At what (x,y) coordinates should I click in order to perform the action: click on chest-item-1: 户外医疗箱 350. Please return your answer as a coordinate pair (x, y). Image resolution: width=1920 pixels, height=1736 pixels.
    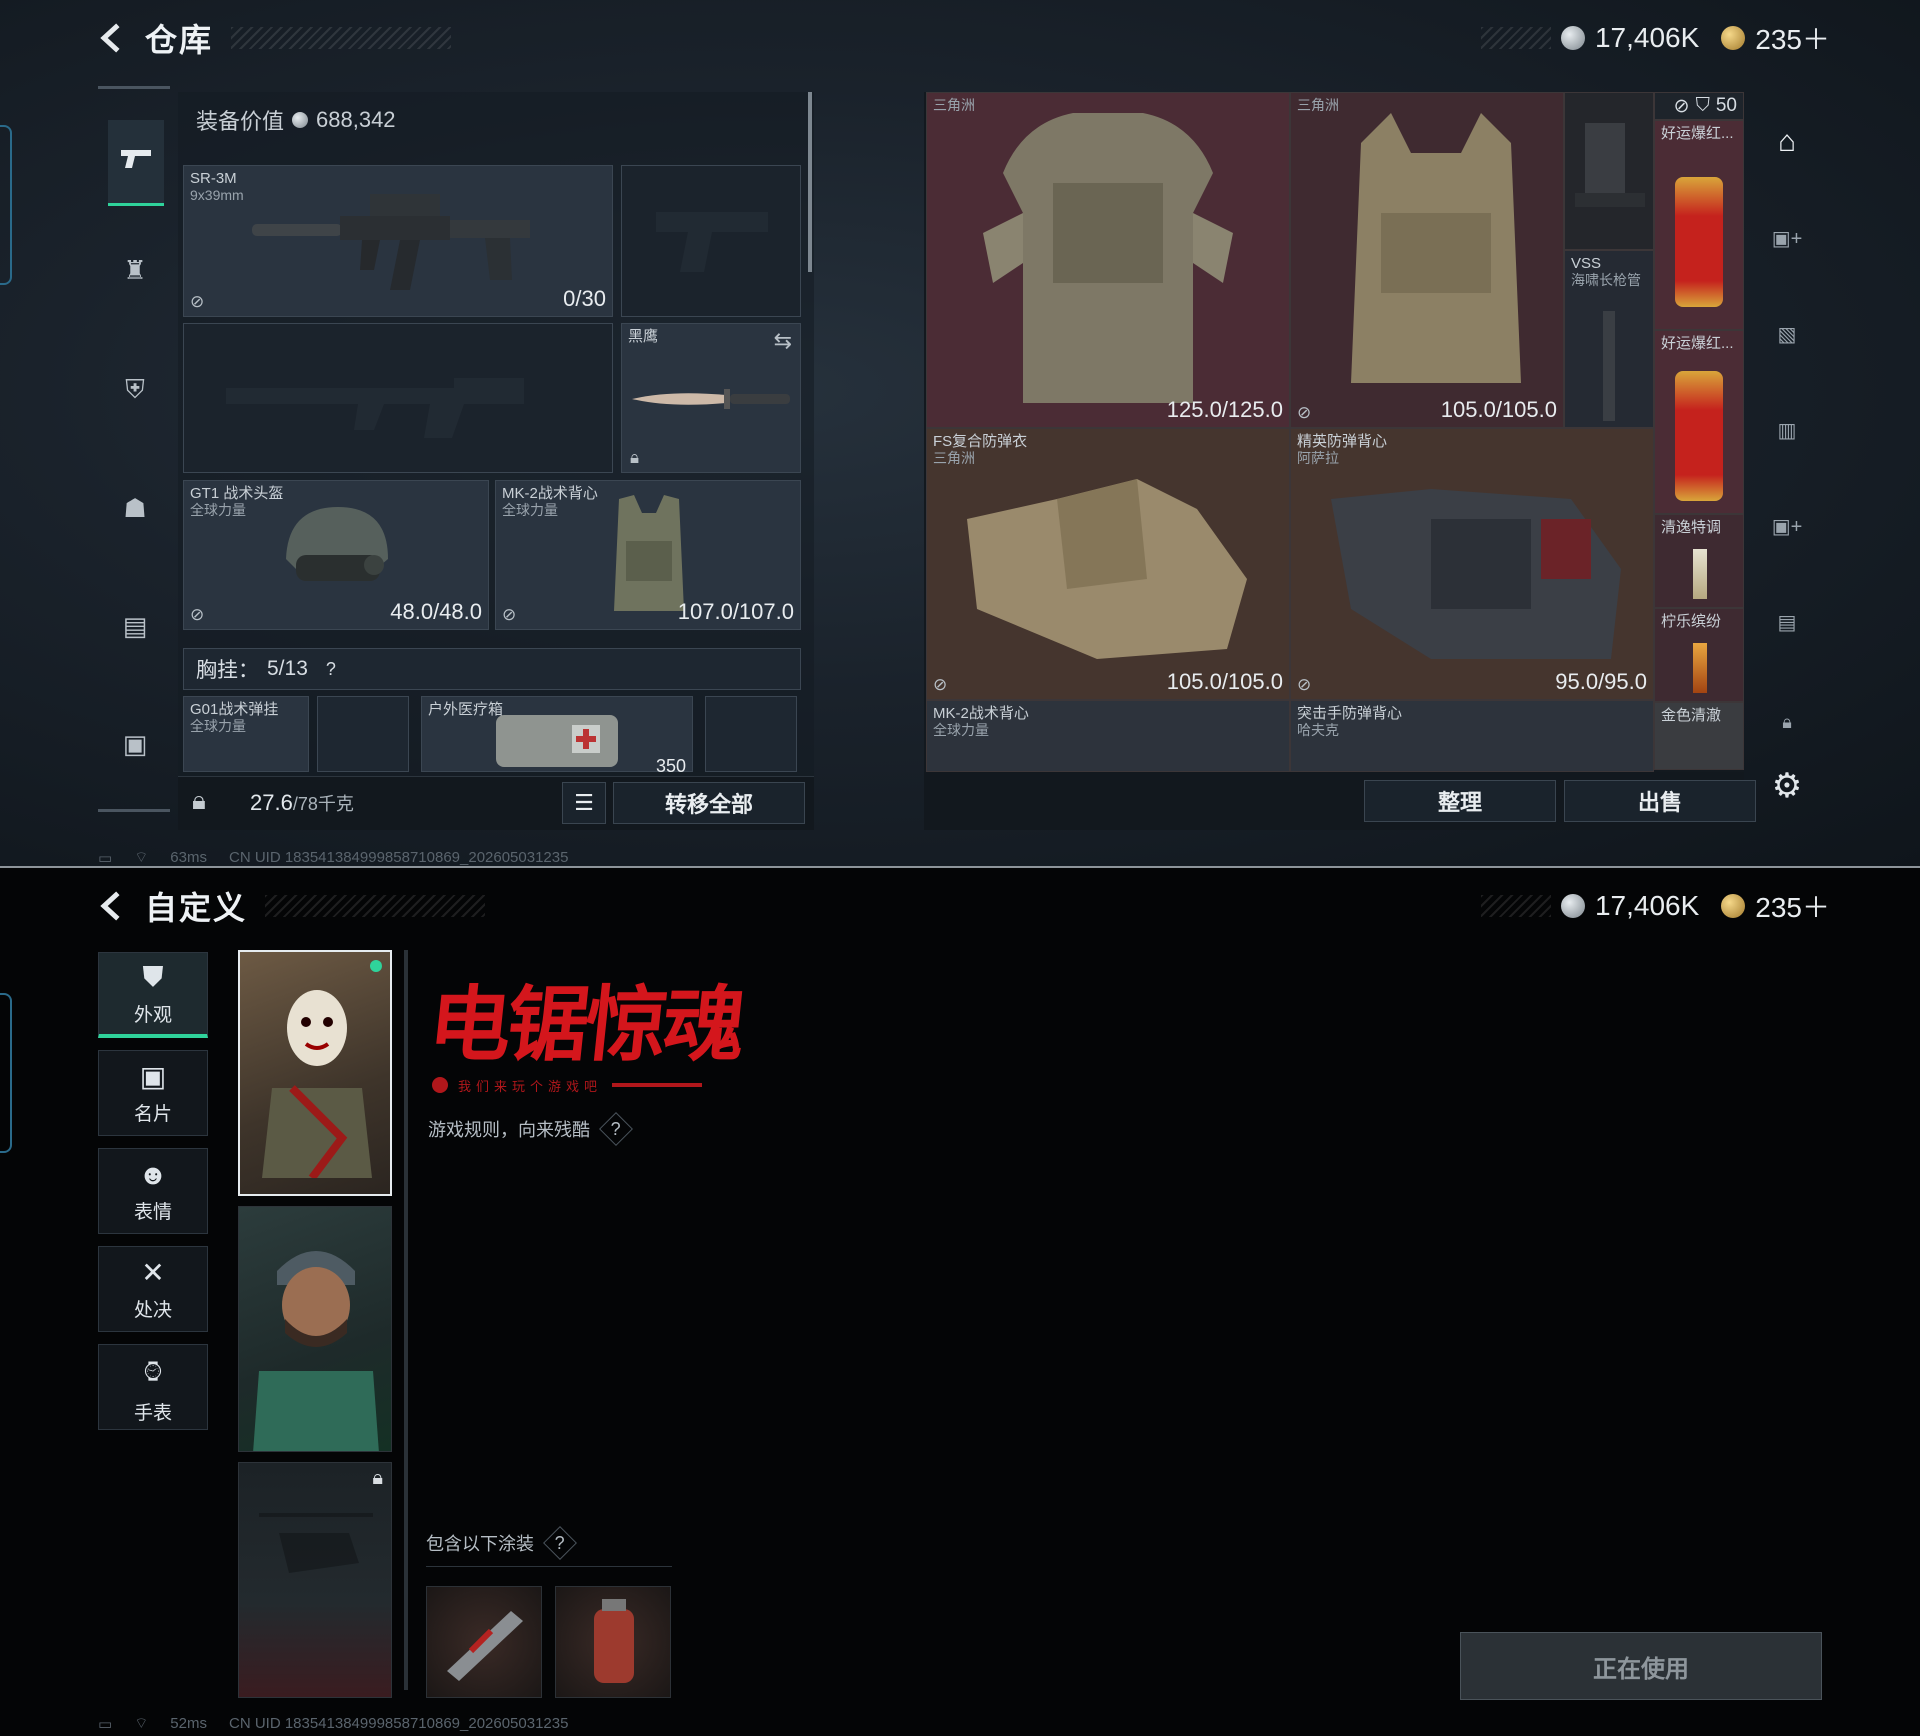
    Looking at the image, I should click on (557, 736).